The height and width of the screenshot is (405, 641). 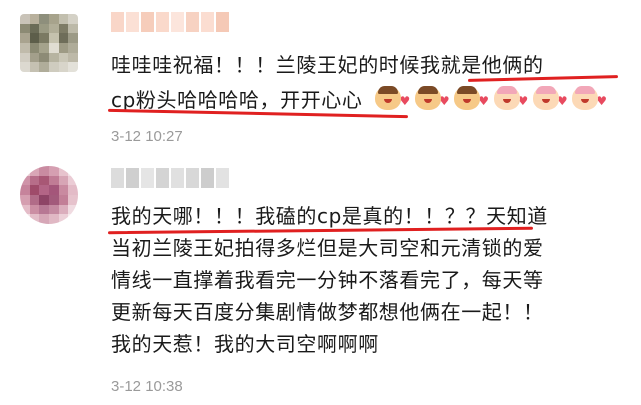 I want to click on comment-text: 当初兰陵王妃拍得多烂但是大司空和元清锁的爱, so click(x=327, y=248).